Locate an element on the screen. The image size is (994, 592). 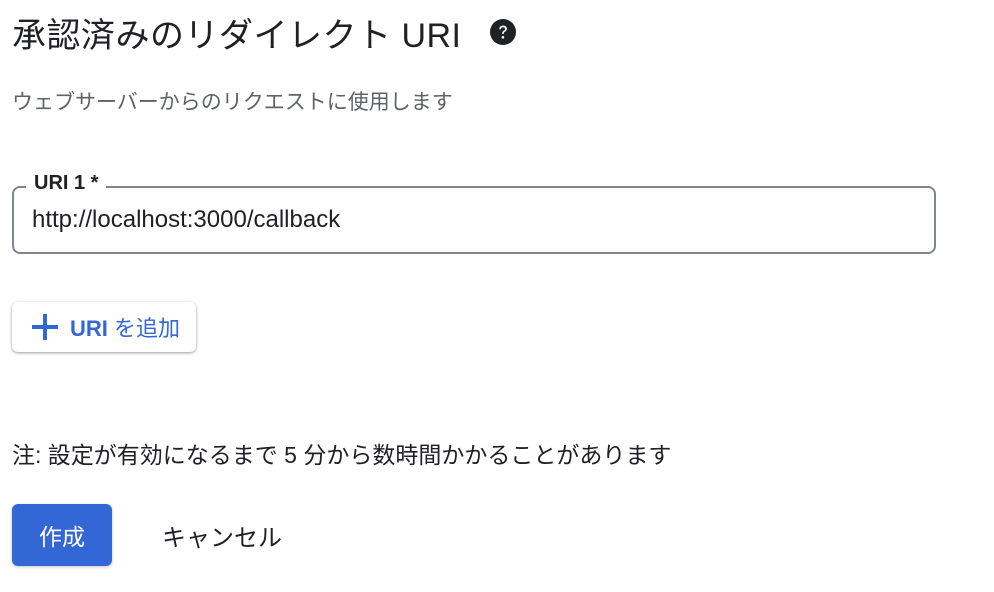
add-uri-label-rest: を追加 is located at coordinates (144, 328).